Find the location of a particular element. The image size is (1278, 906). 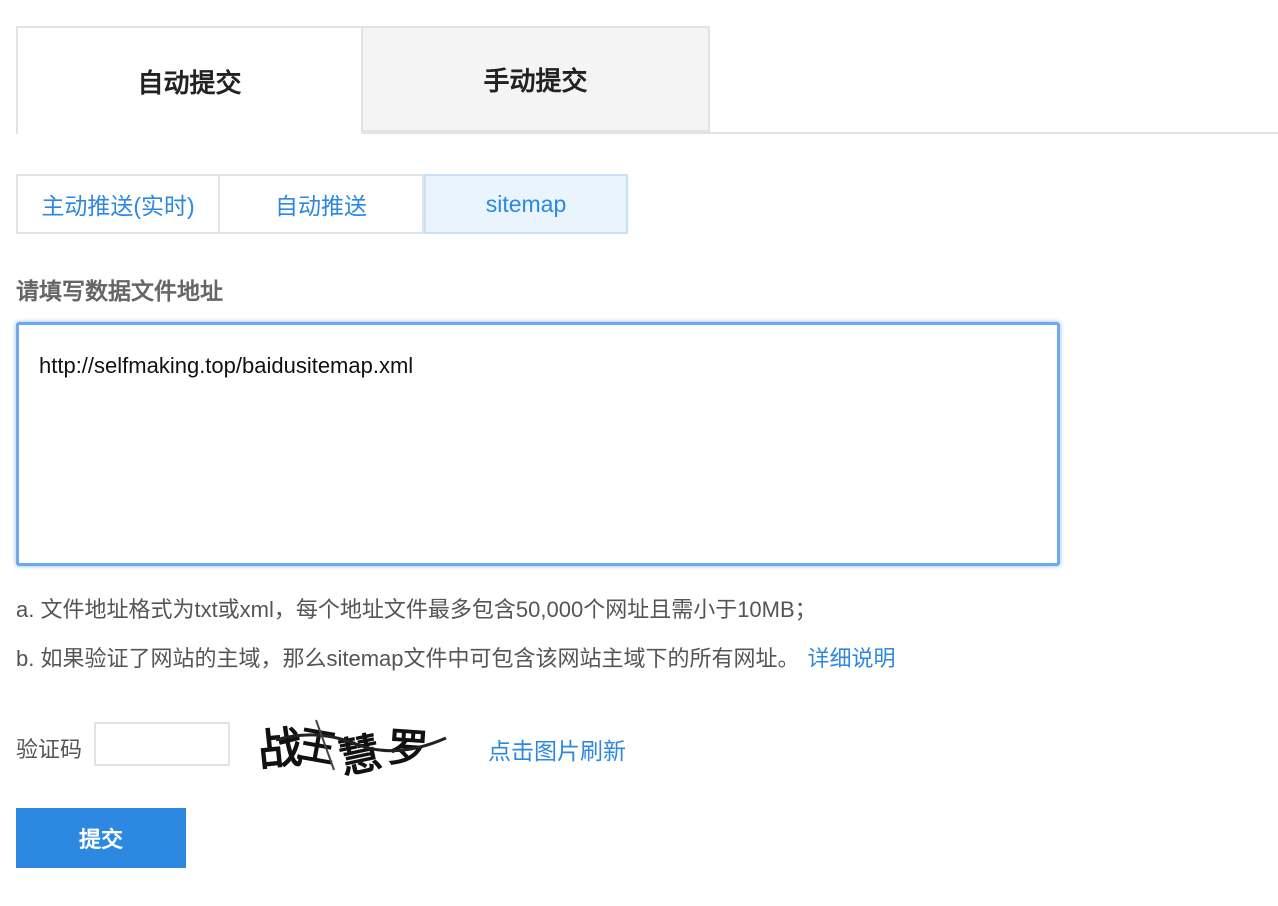

top-tabs: 自动提交 手动提交 is located at coordinates (647, 80).